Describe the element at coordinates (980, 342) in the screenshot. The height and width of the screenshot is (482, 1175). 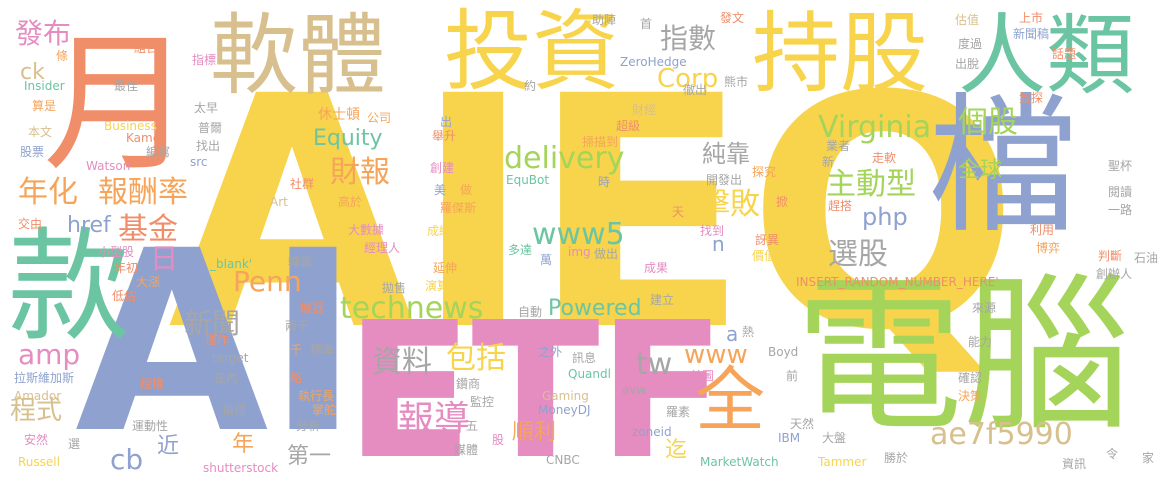
I see `word-neng-li: 能力` at that location.